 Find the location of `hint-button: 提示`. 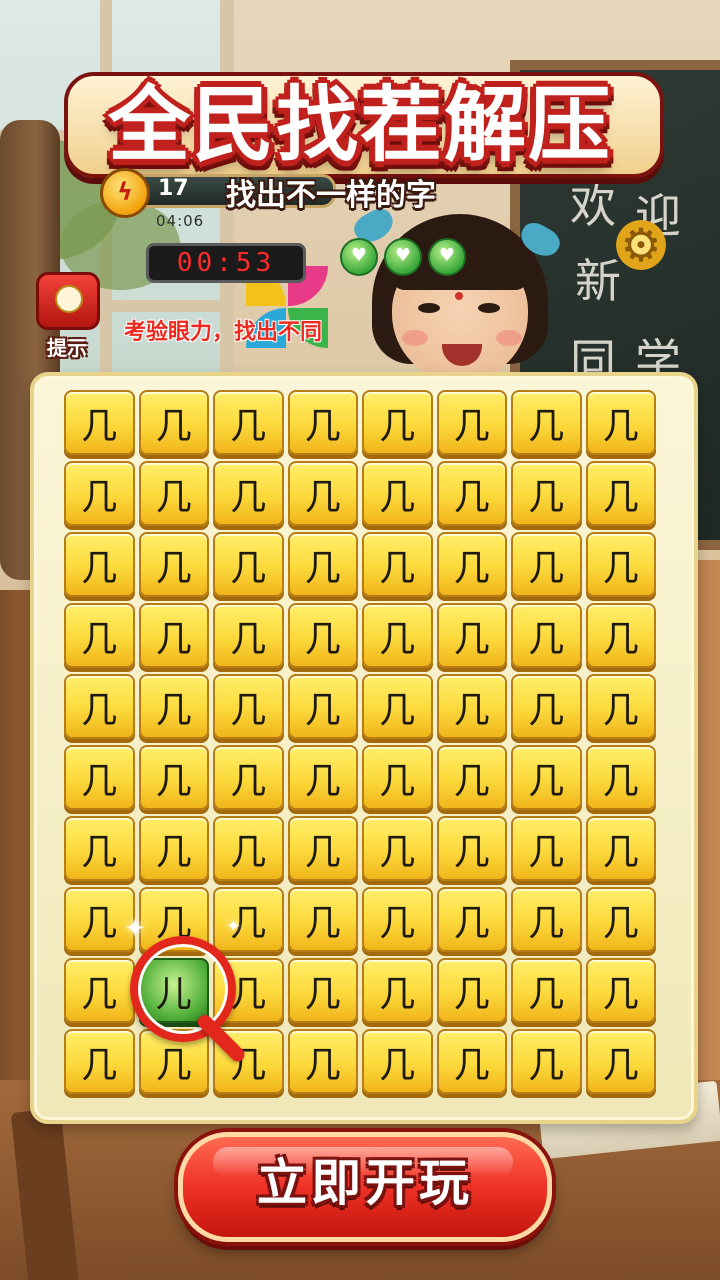

hint-button: 提示 is located at coordinates (68, 316).